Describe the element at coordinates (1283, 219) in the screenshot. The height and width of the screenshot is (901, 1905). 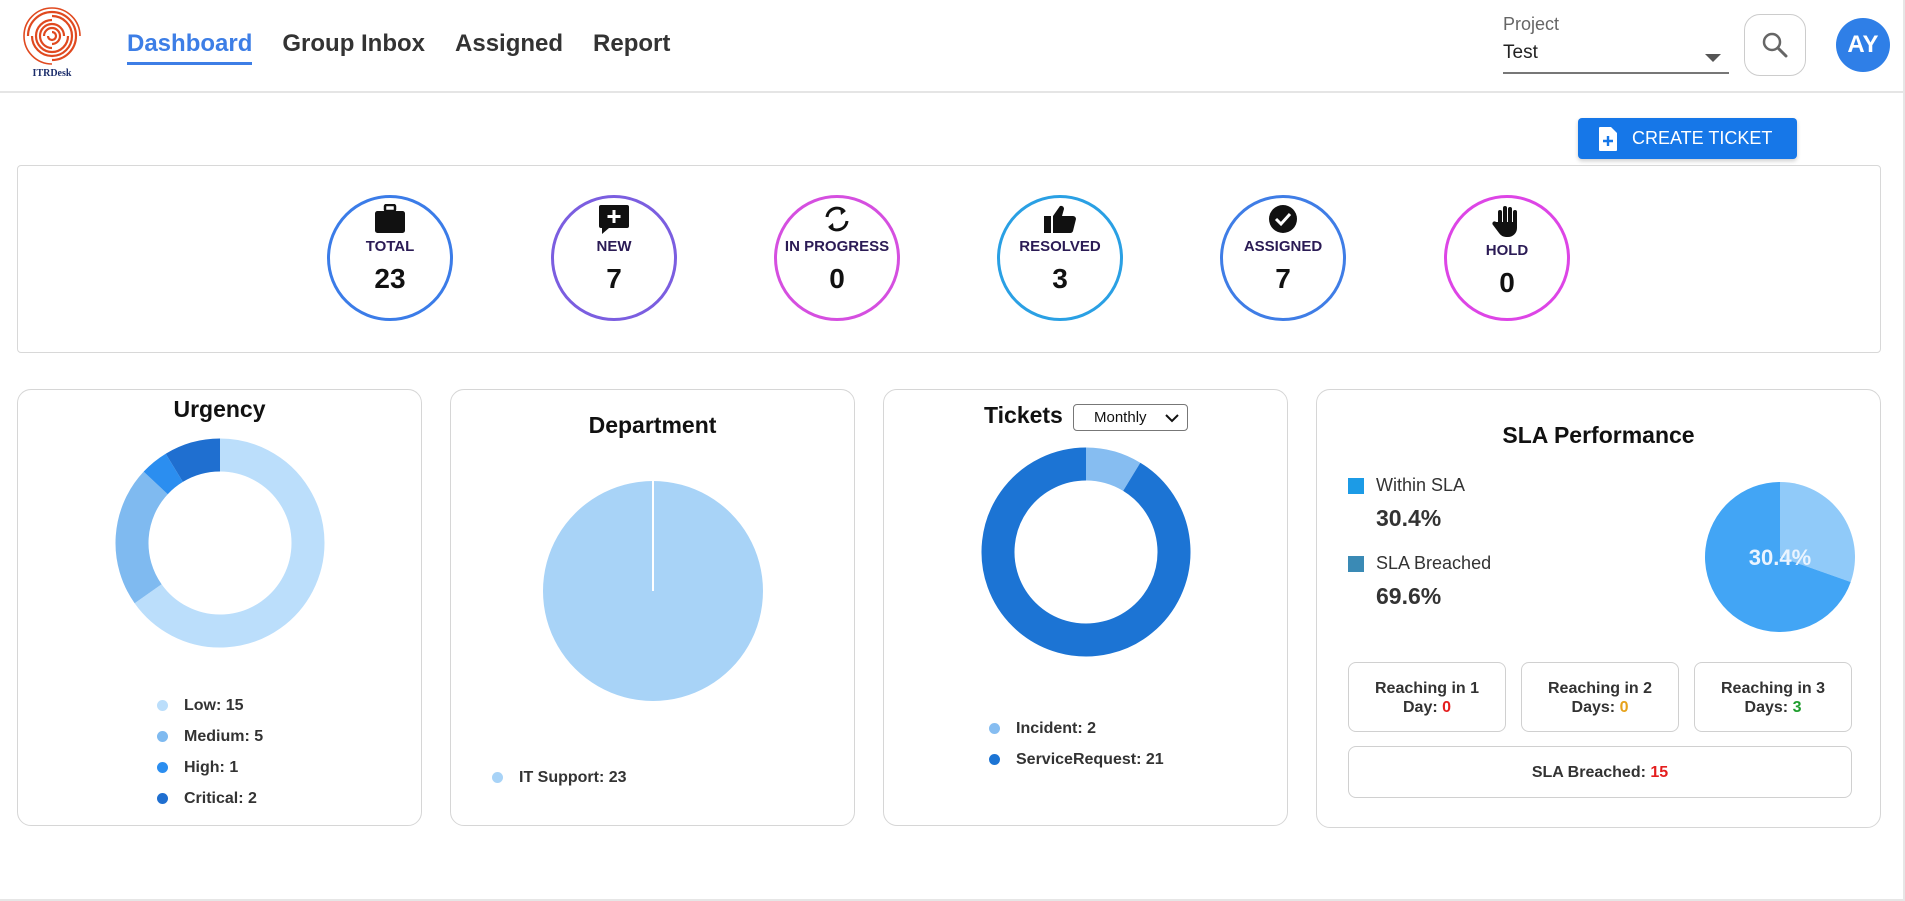
I see `check-circle-icon` at that location.